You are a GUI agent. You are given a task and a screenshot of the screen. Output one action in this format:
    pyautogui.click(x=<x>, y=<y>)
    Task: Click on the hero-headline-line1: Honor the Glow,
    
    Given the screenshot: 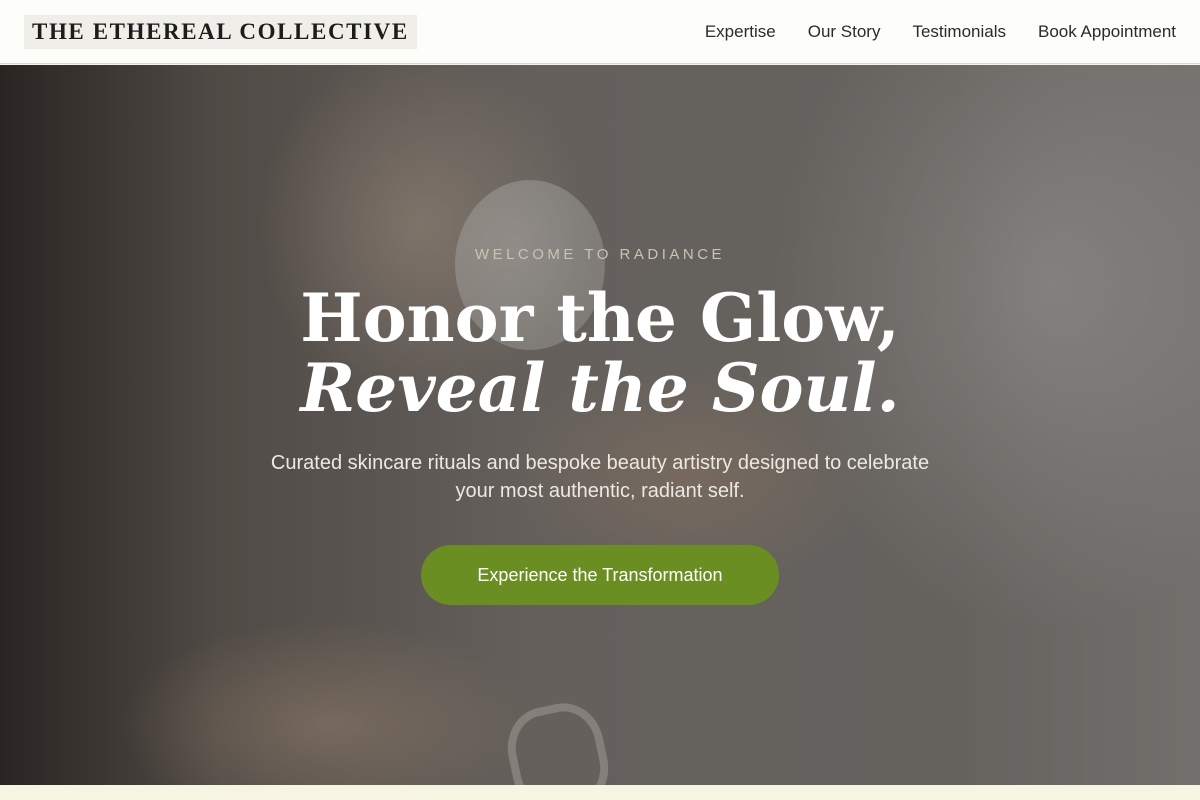 What is the action you would take?
    pyautogui.click(x=600, y=318)
    